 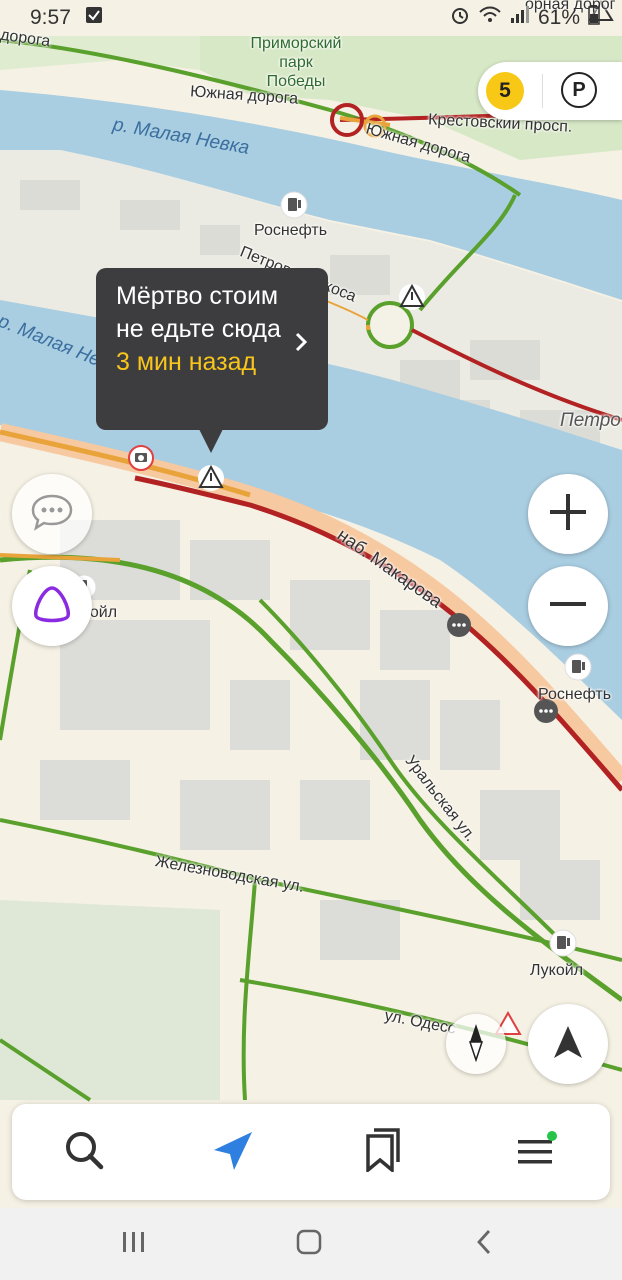 I want to click on chat-marker-icon, so click(x=459, y=625).